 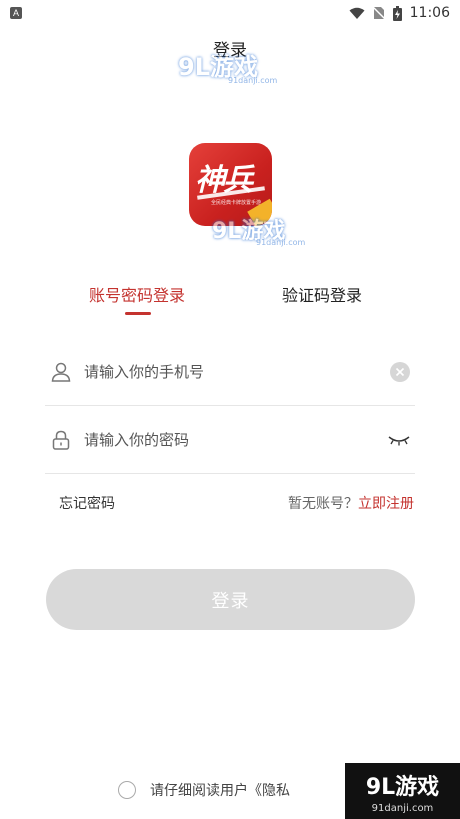 What do you see at coordinates (397, 13) in the screenshot?
I see `battery-charging-icon` at bounding box center [397, 13].